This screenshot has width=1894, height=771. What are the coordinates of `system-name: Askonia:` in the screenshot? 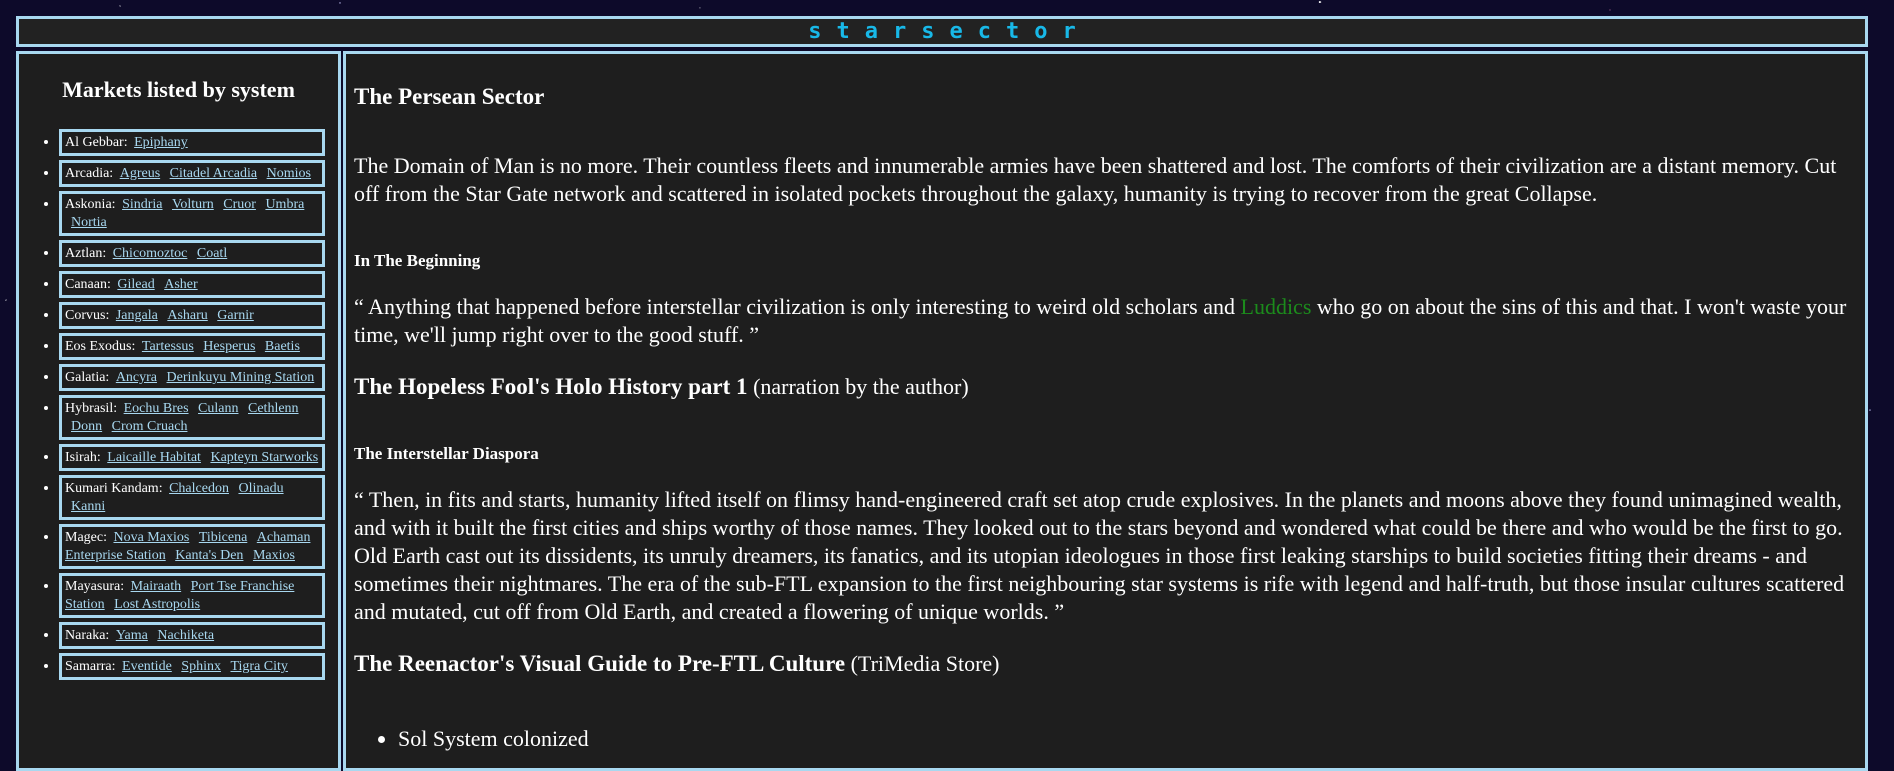 It's located at (90, 204).